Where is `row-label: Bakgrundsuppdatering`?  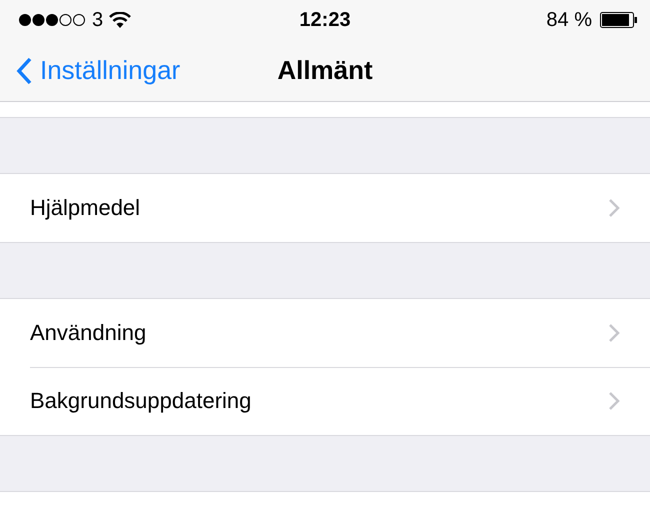
row-label: Bakgrundsuppdatering is located at coordinates (141, 401).